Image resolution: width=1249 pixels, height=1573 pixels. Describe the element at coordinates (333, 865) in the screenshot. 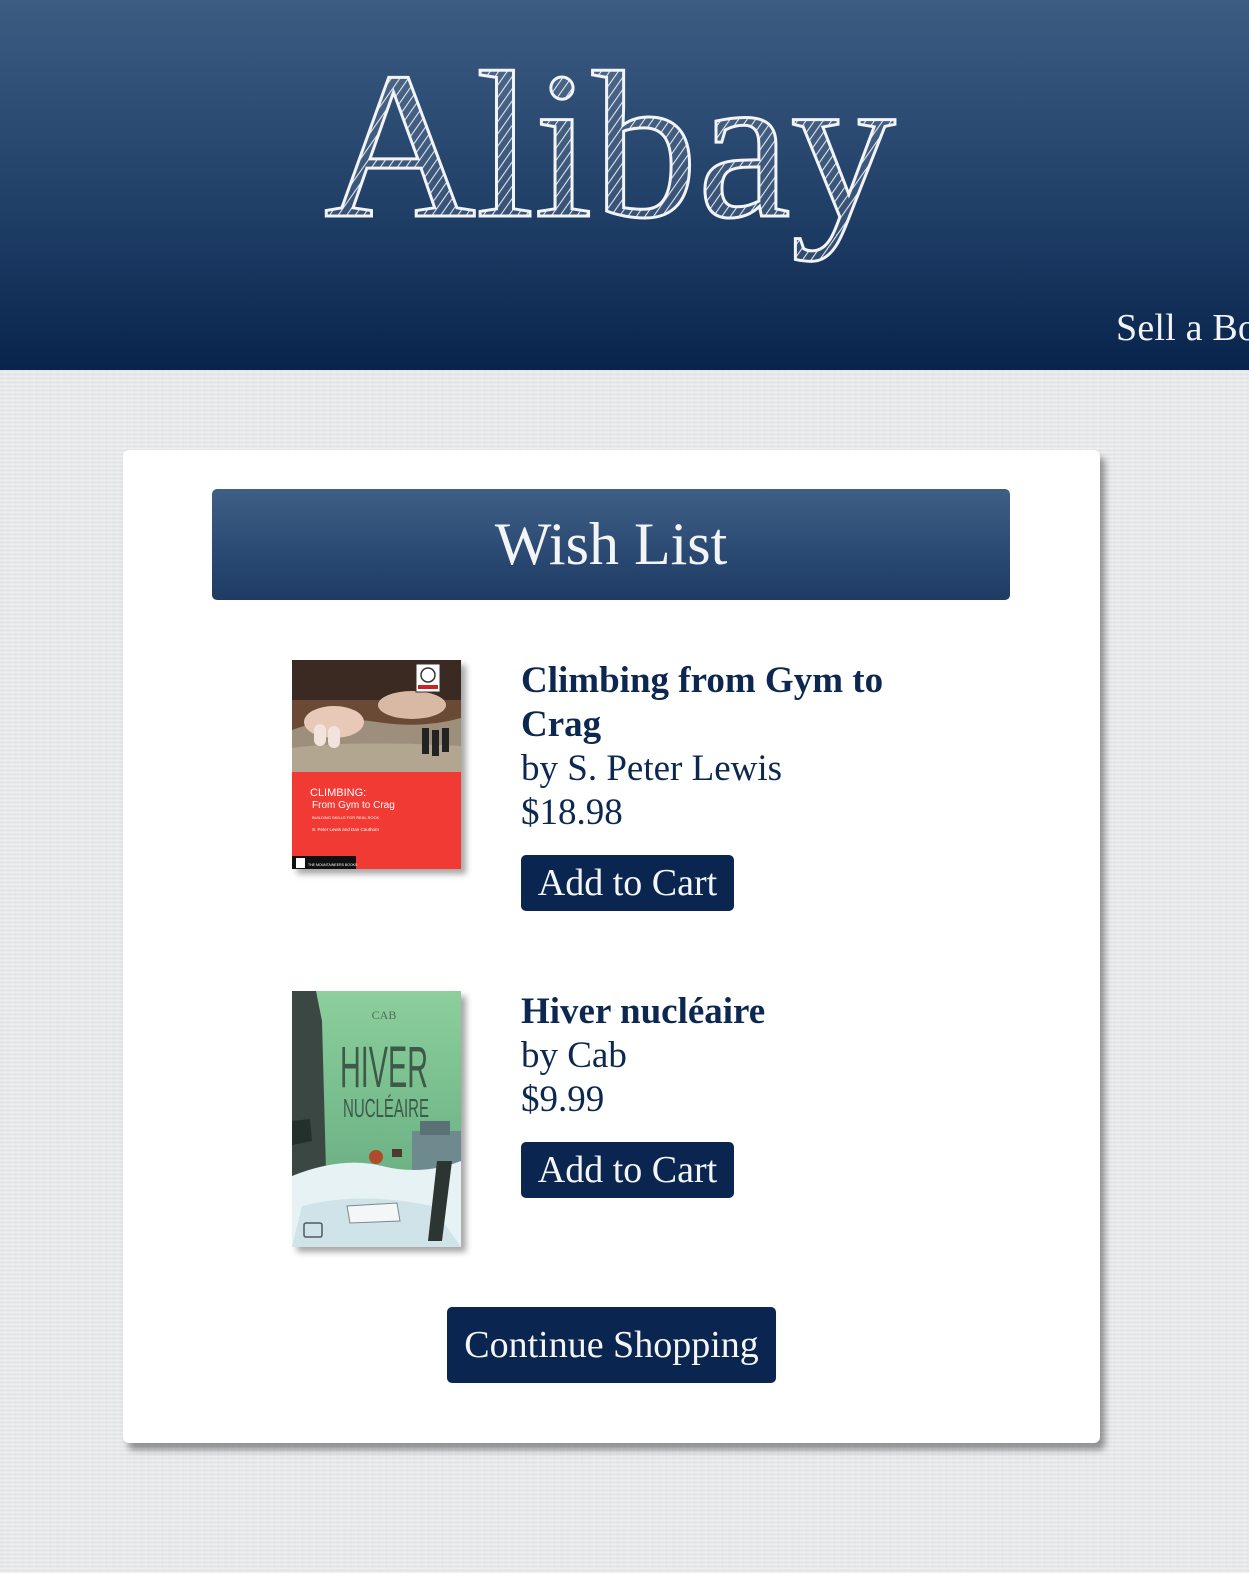

I see `cover-publisher: THE MOUNTAINEERS BOOKS` at that location.